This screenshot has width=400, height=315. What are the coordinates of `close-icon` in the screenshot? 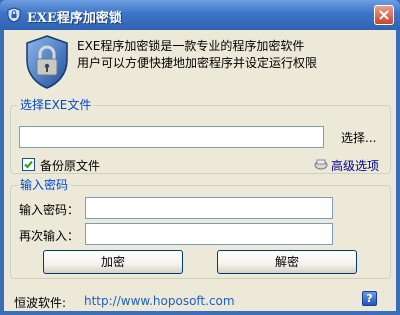 It's located at (384, 15).